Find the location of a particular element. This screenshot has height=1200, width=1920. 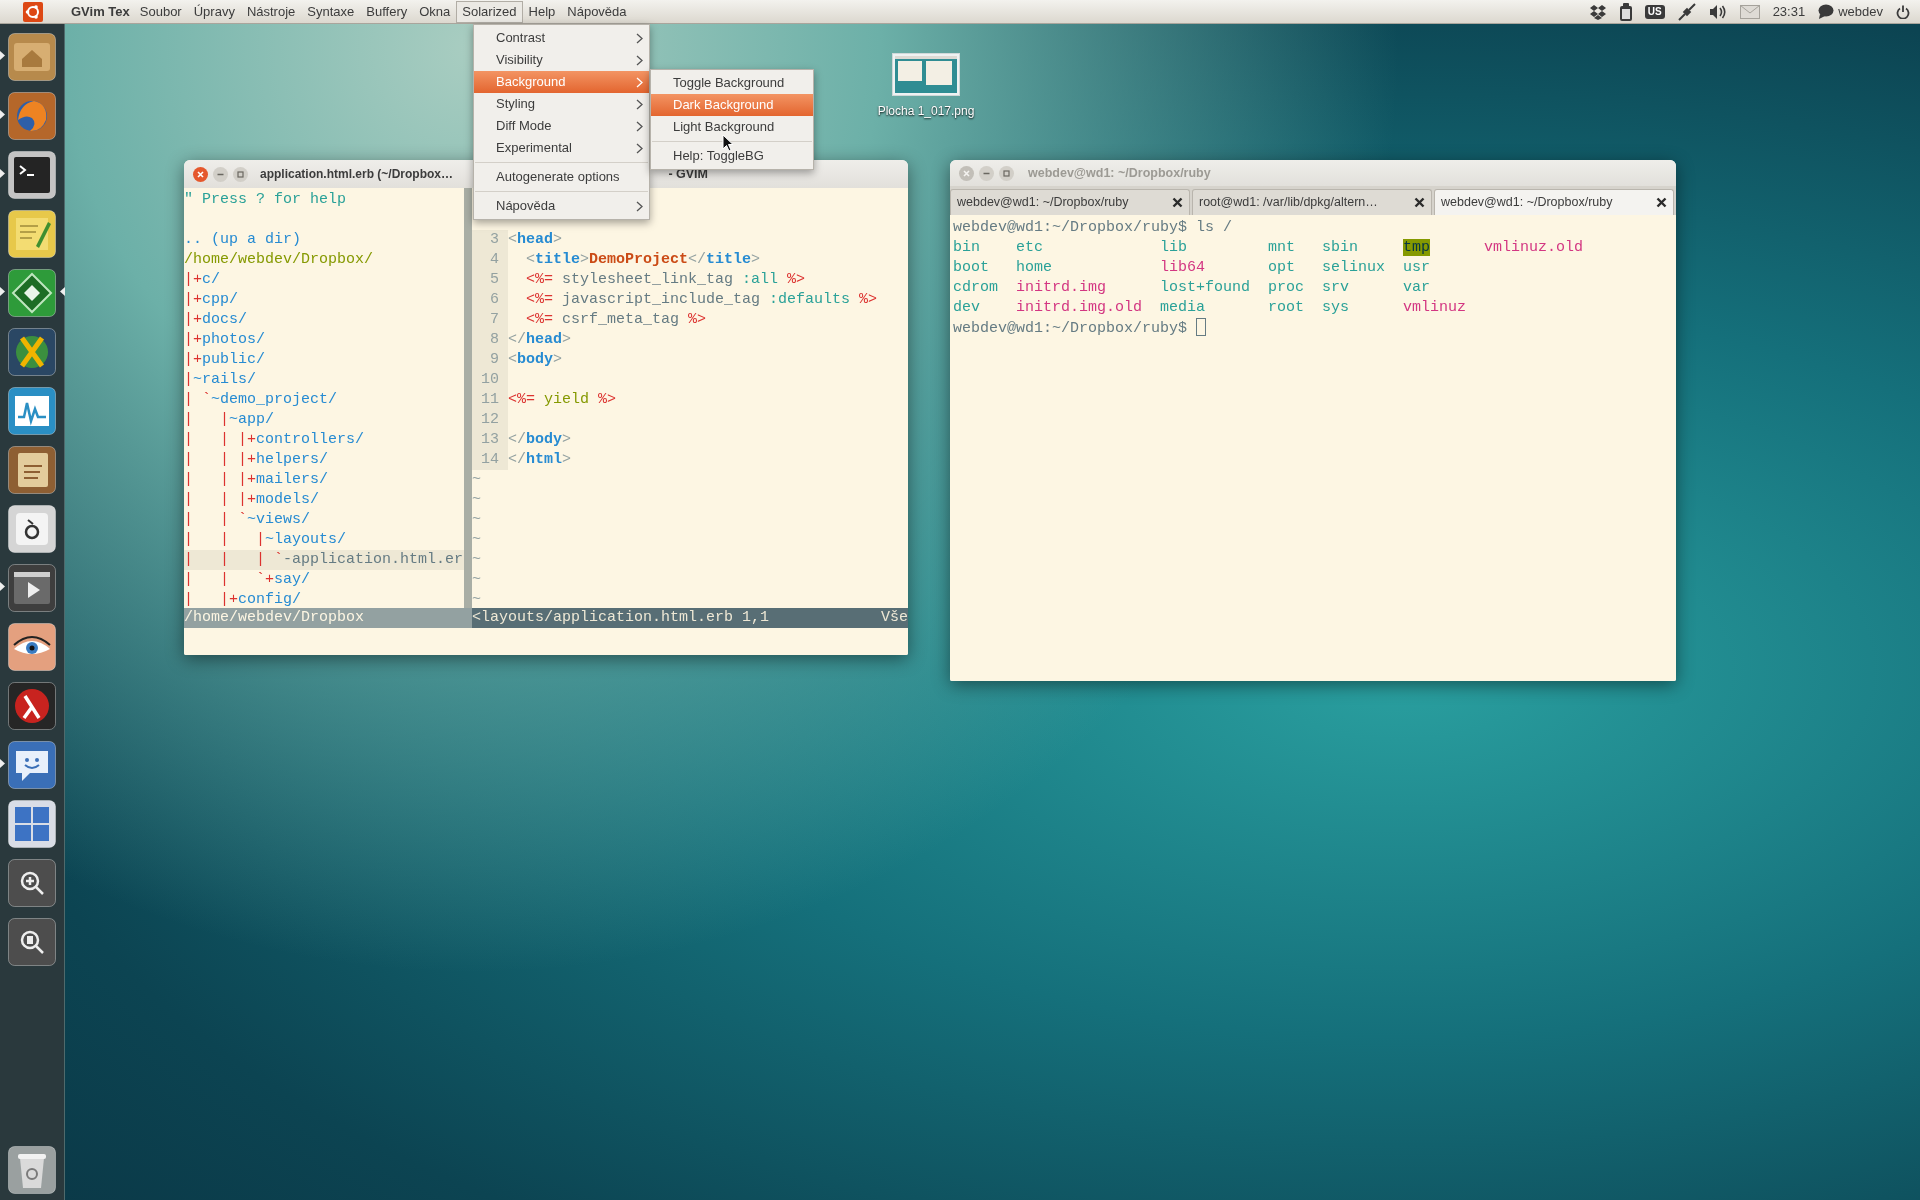

cable-icon is located at coordinates (1686, 11).